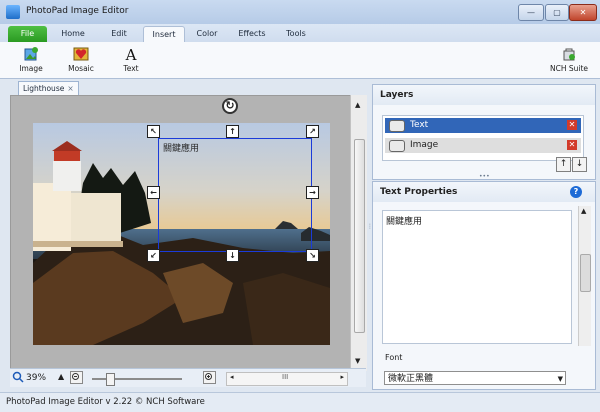 The image size is (600, 412). I want to click on window-title: PhotoPad Image Editor, so click(77, 11).